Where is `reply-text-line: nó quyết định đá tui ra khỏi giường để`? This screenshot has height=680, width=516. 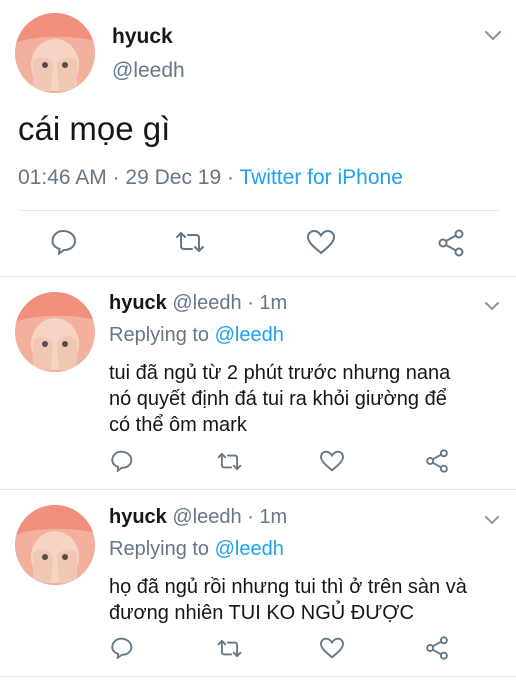 reply-text-line: nó quyết định đá tui ra khỏi giường để is located at coordinates (278, 399).